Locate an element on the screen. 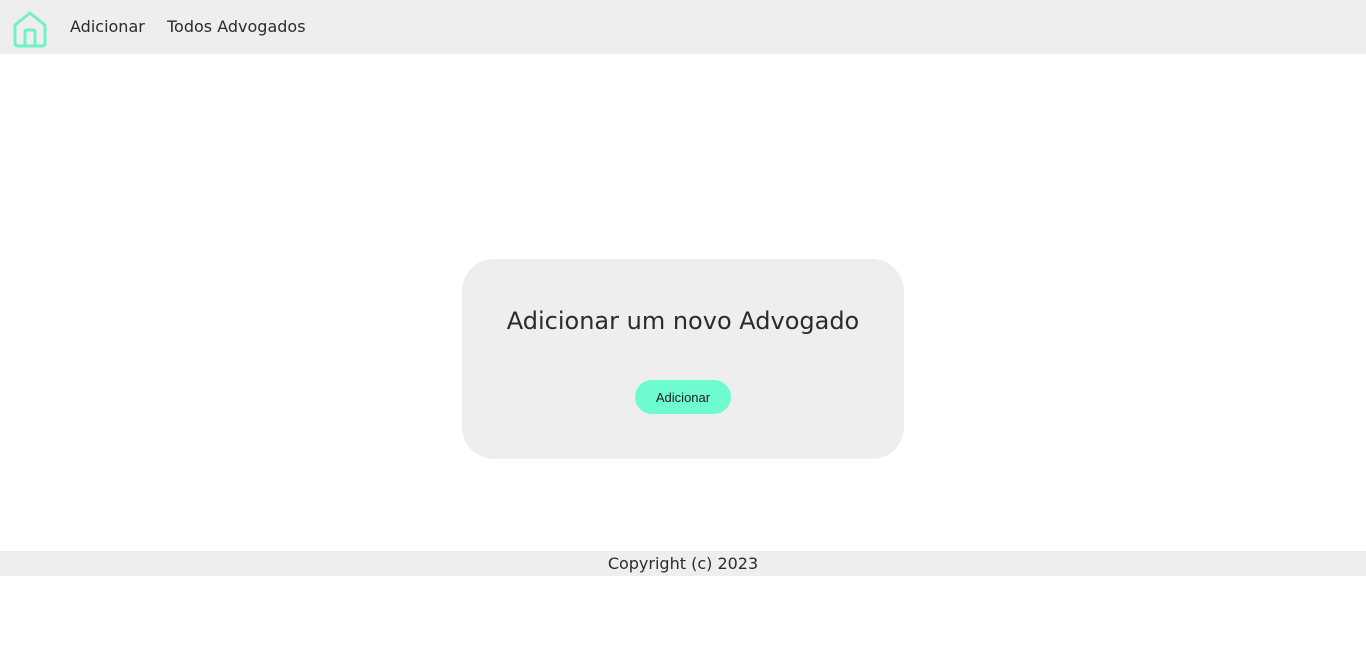 The width and height of the screenshot is (1366, 664). copyright-text: Copyright (c) 2023 is located at coordinates (683, 563).